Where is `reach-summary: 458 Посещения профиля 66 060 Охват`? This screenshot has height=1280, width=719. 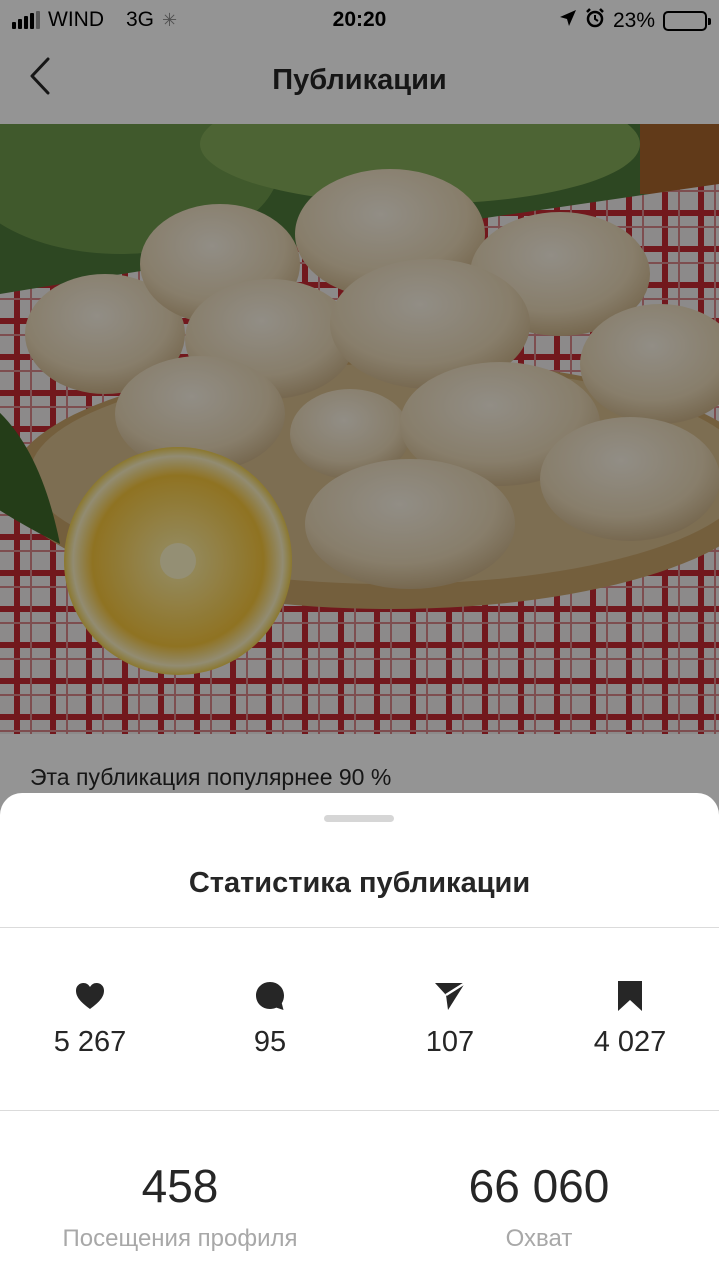 reach-summary: 458 Посещения профиля 66 060 Охват is located at coordinates (359, 1195).